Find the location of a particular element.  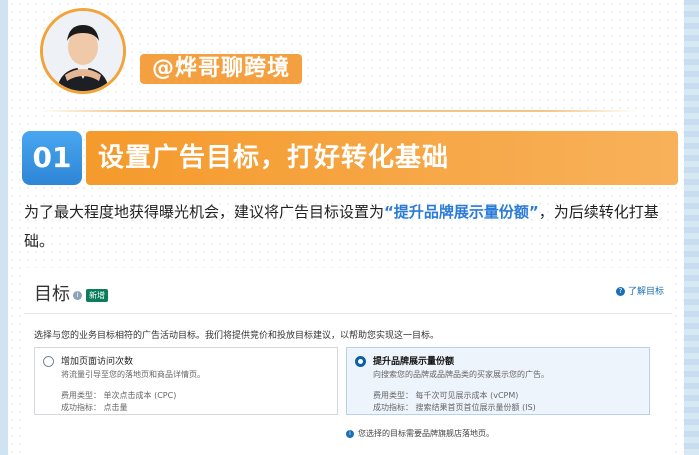

avatar-portrait-icon is located at coordinates (83, 51).